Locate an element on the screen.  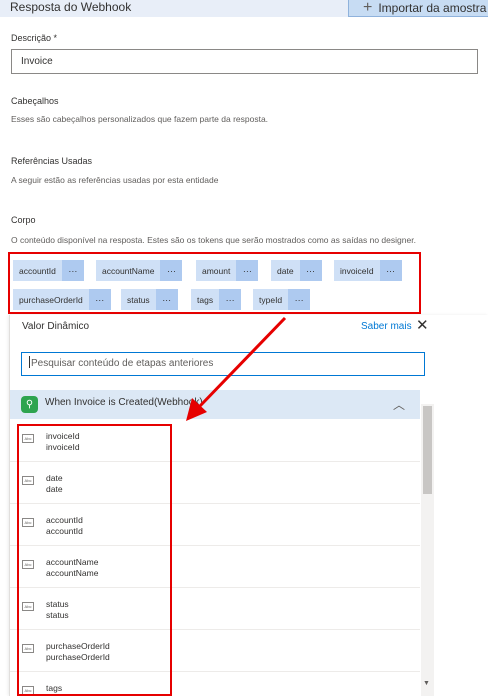
webhook-icon: ⚲ is located at coordinates (29, 404).